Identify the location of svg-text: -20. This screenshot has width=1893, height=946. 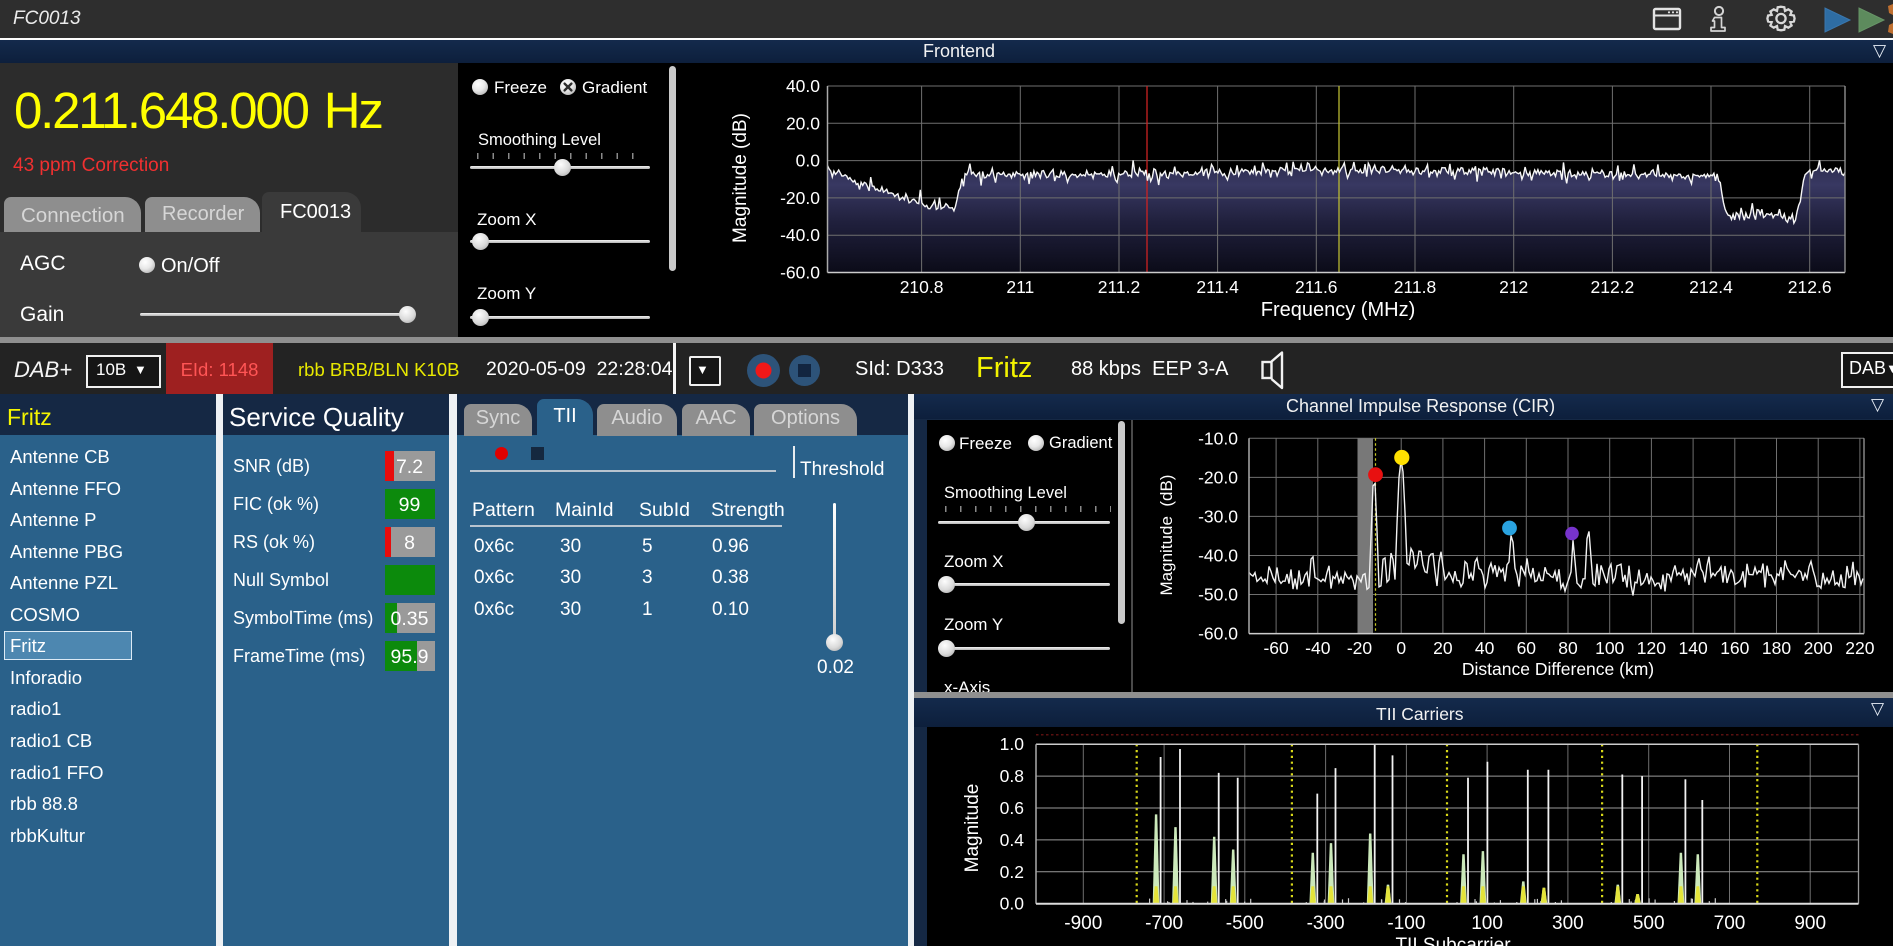
(1360, 648).